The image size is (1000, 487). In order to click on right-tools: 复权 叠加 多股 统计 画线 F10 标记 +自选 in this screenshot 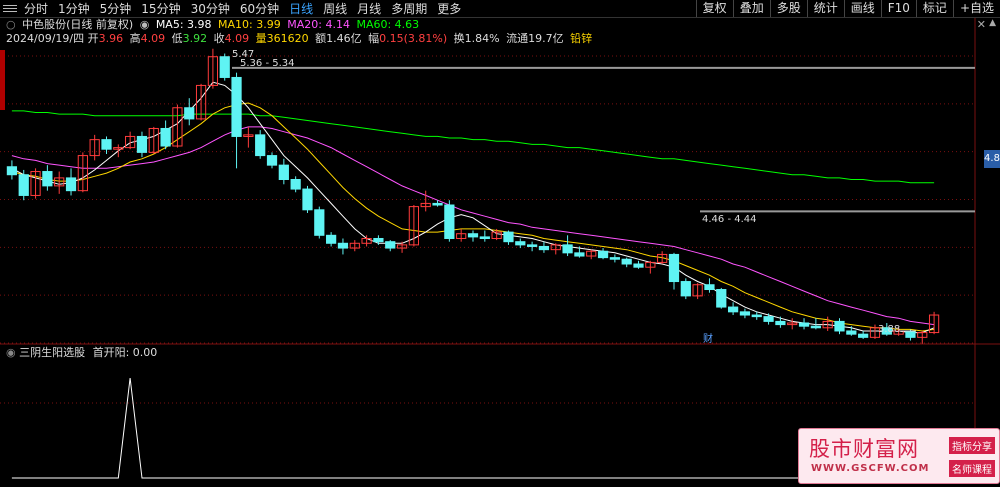, I will do `click(847, 8)`.